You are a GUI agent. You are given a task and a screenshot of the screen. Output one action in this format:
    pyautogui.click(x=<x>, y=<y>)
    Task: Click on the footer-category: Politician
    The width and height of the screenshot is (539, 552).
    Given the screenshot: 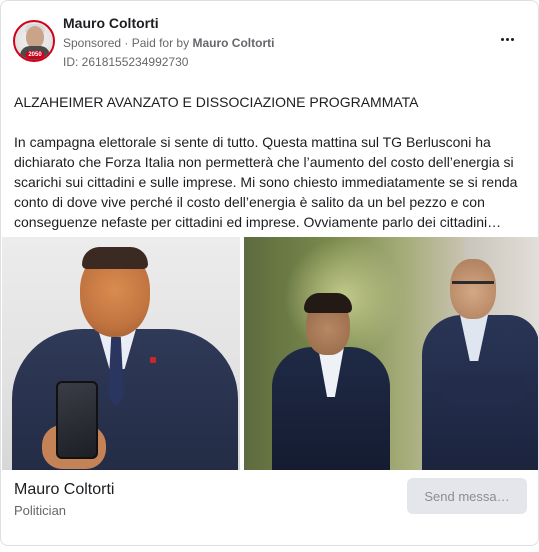 What is the action you would take?
    pyautogui.click(x=40, y=510)
    